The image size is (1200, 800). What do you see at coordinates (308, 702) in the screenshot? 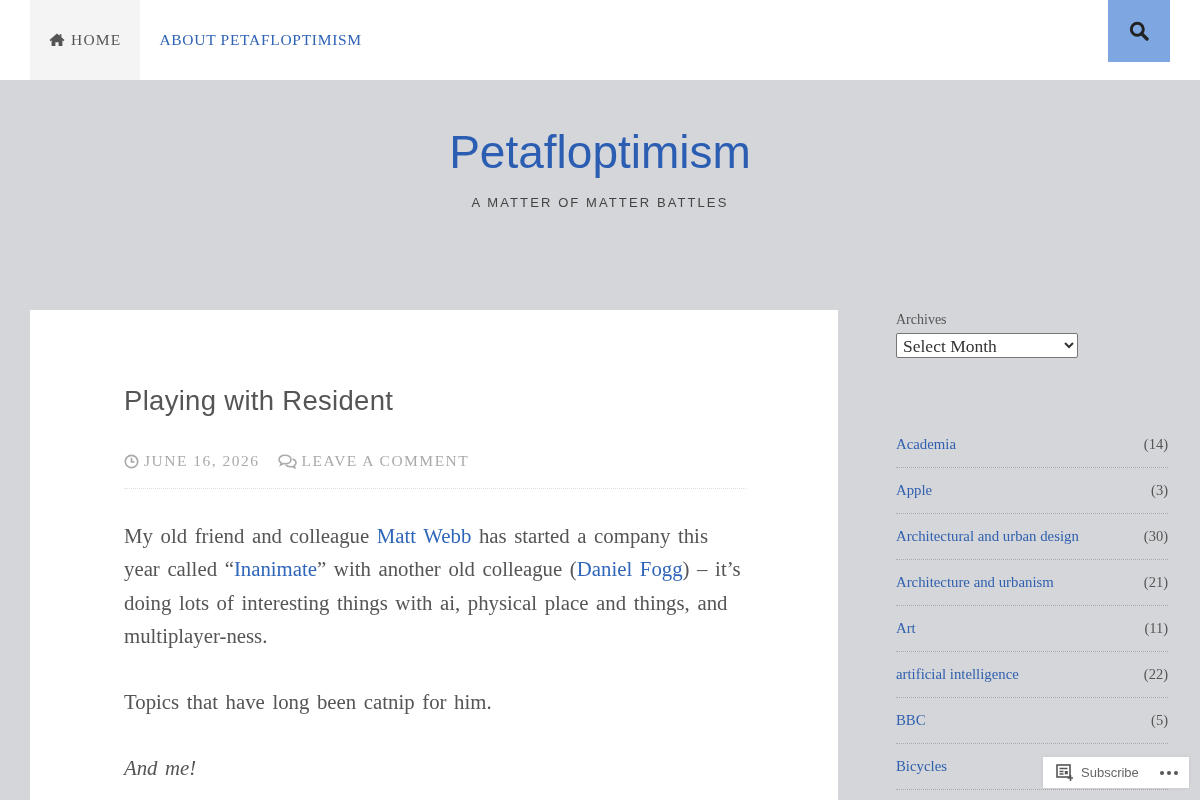
I see `post-paragraph: Topics that have long been catnip for him.` at bounding box center [308, 702].